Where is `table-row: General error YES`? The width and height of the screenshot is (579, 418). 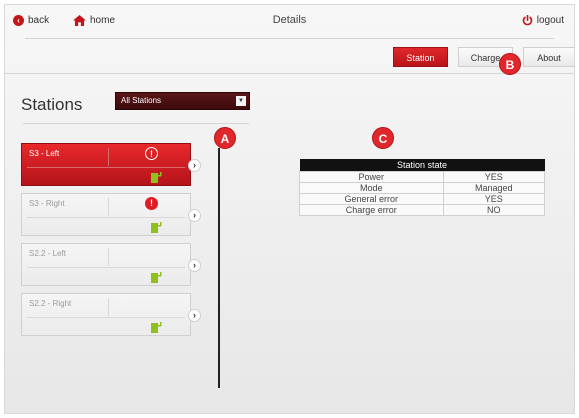
table-row: General error YES is located at coordinates (422, 199).